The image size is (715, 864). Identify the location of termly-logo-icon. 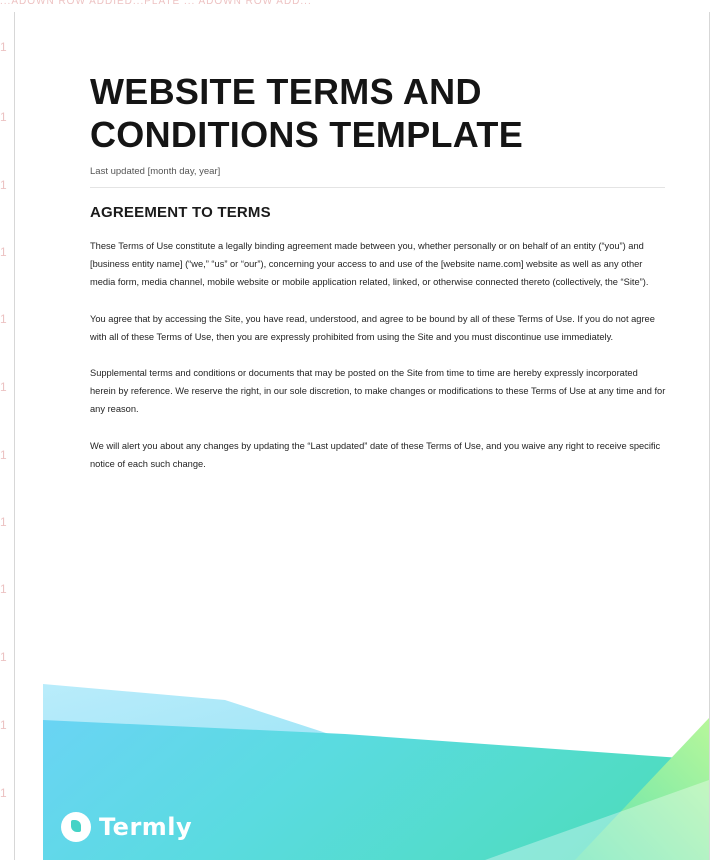
(76, 827).